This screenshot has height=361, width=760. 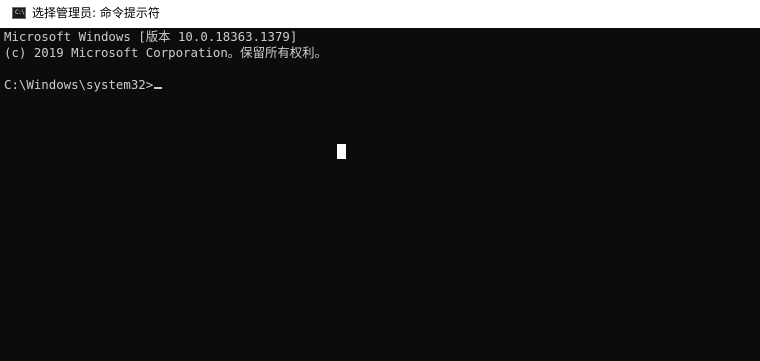 What do you see at coordinates (79, 84) in the screenshot?
I see `prompt-path: C:\Windows\system32>` at bounding box center [79, 84].